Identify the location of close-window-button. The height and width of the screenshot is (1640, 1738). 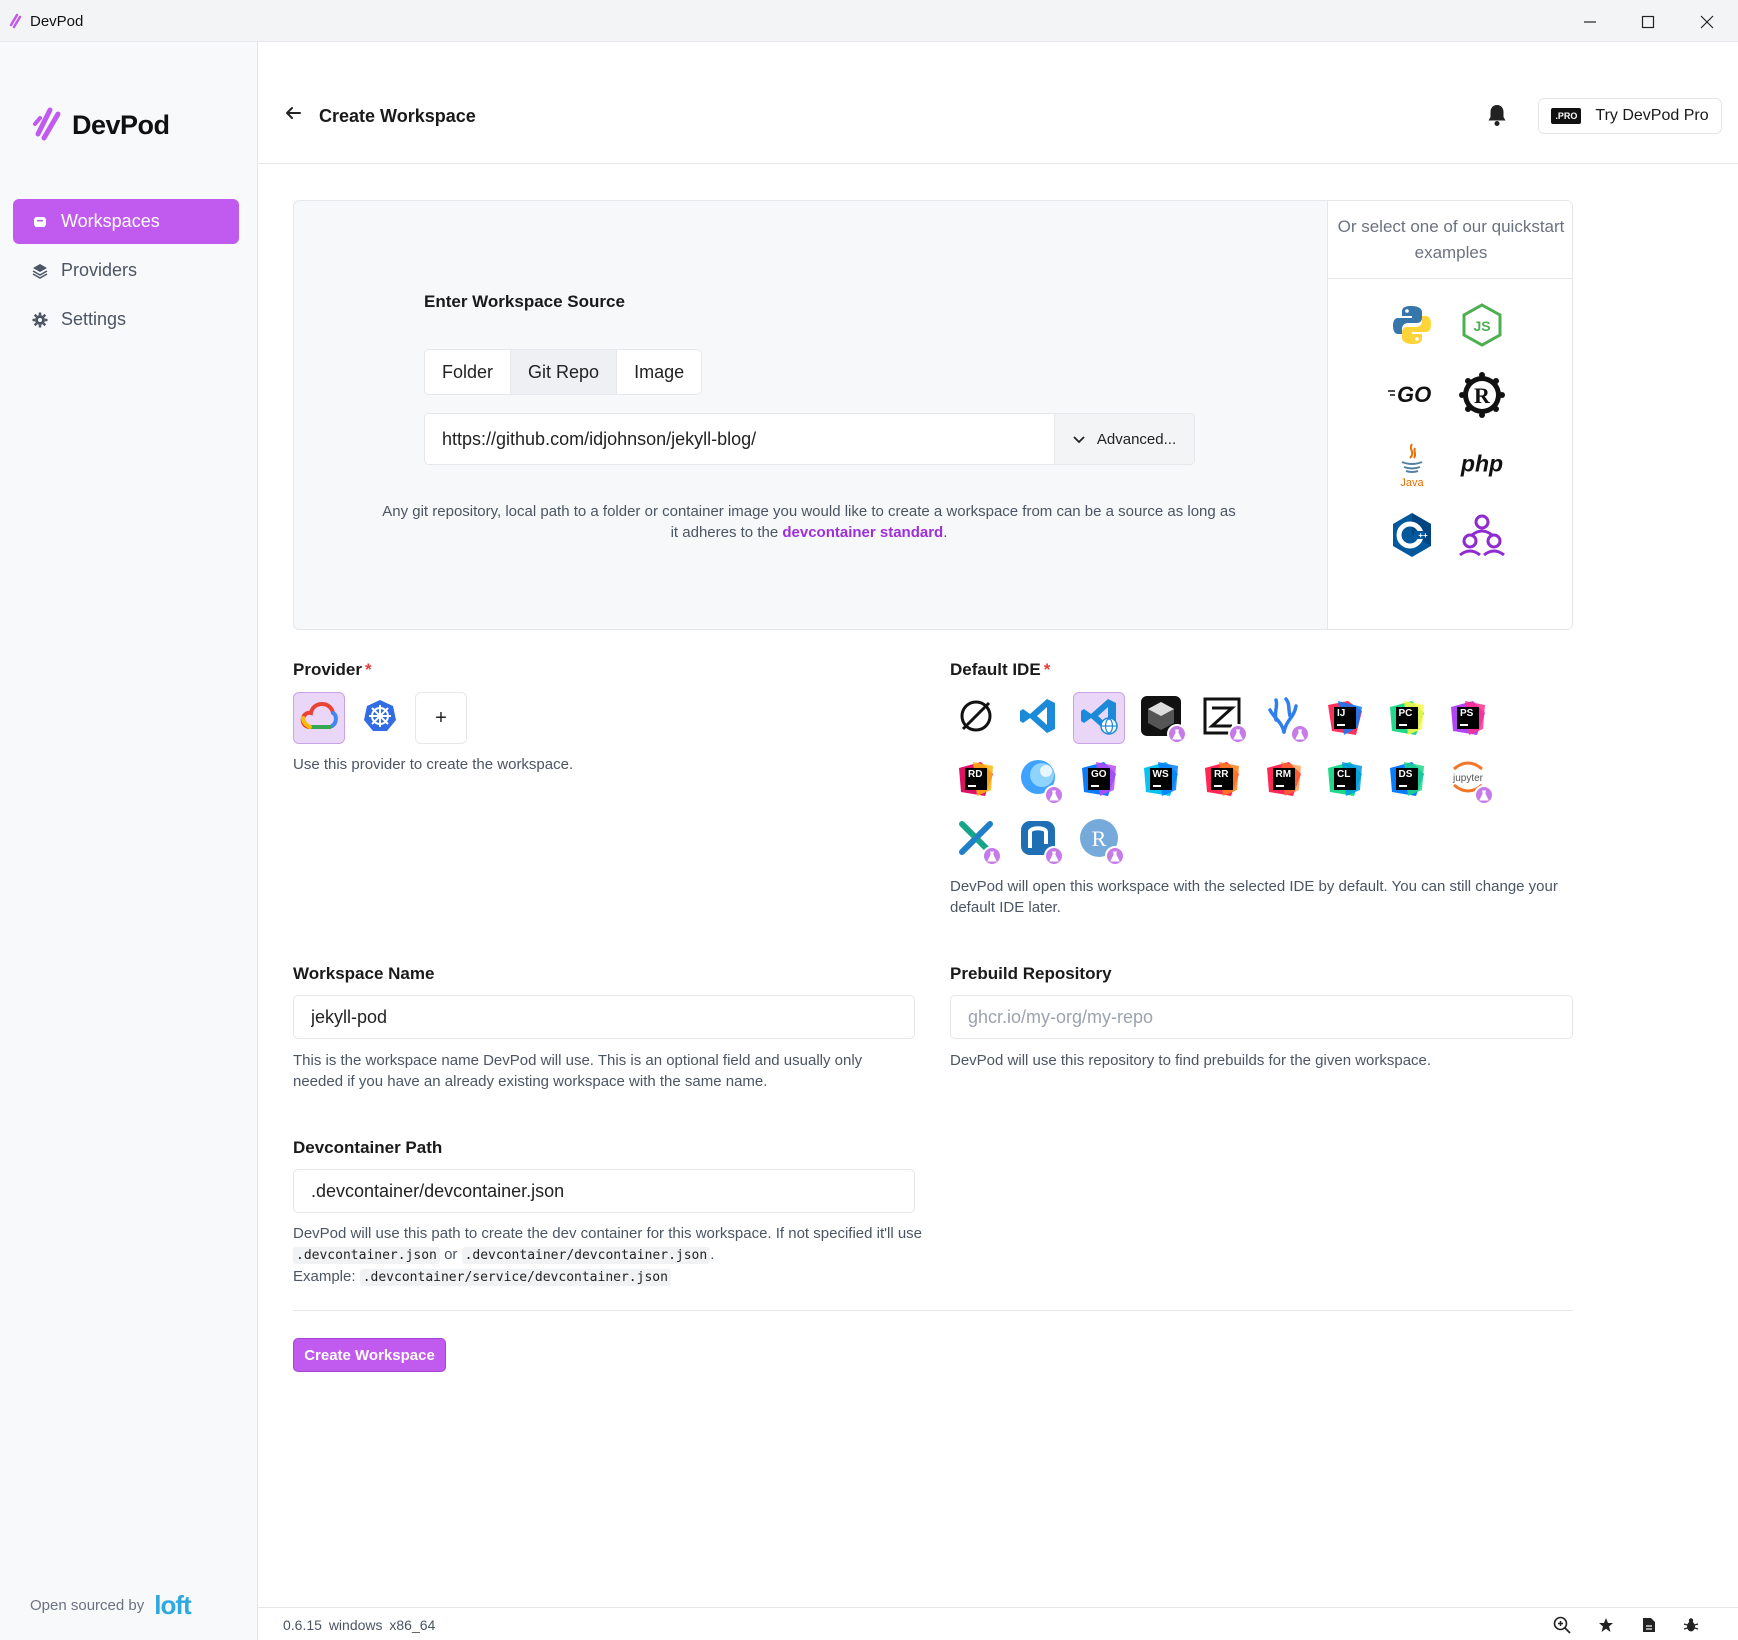
(1707, 22).